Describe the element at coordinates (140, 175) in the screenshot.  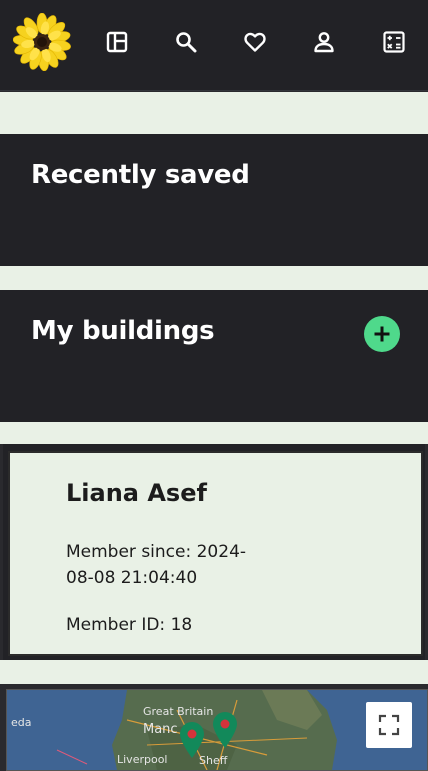
I see `recently-saved-title: Recently saved` at that location.